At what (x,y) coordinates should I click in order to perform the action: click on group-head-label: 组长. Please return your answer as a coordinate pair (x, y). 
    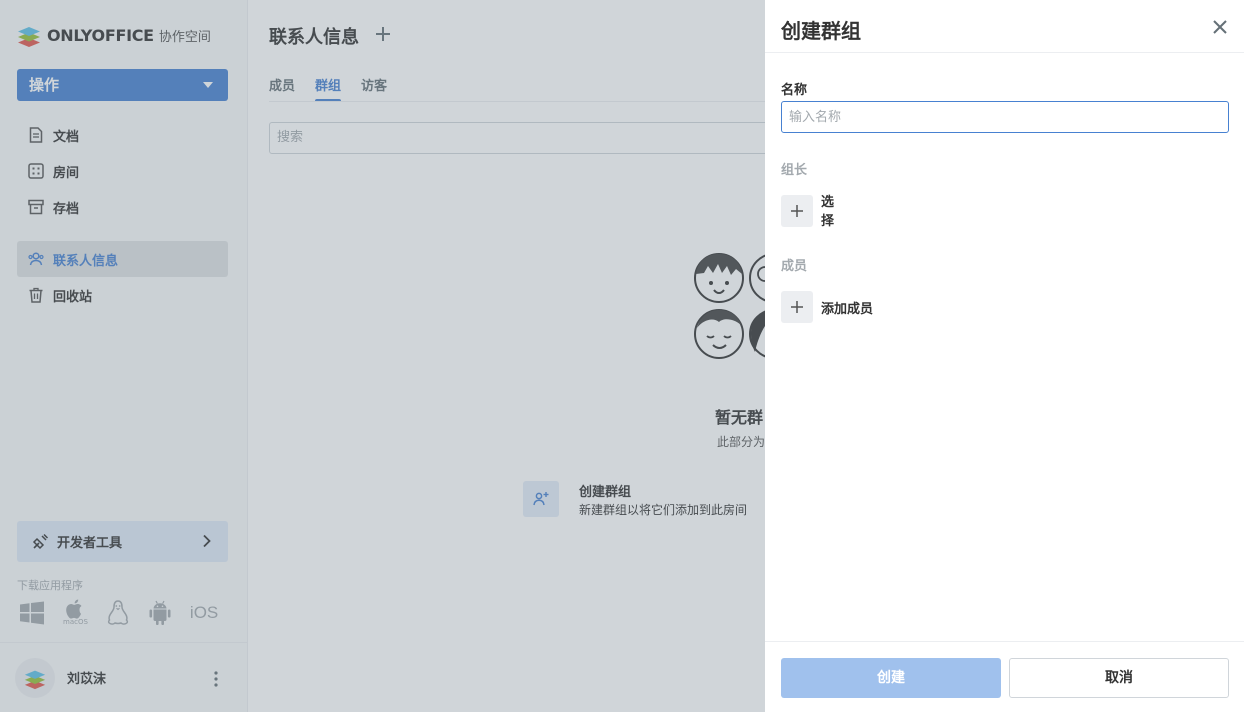
    Looking at the image, I should click on (794, 170).